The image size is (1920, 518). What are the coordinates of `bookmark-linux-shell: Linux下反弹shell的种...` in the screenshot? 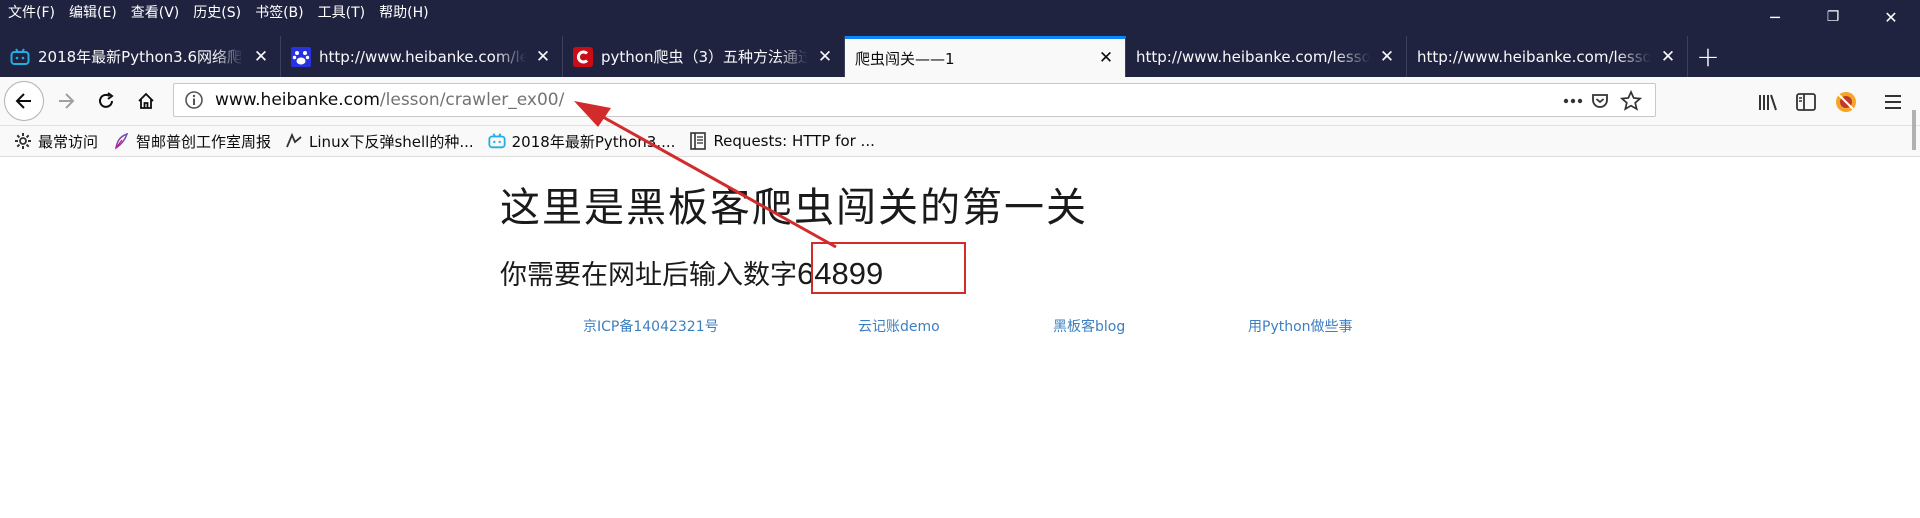 It's located at (379, 141).